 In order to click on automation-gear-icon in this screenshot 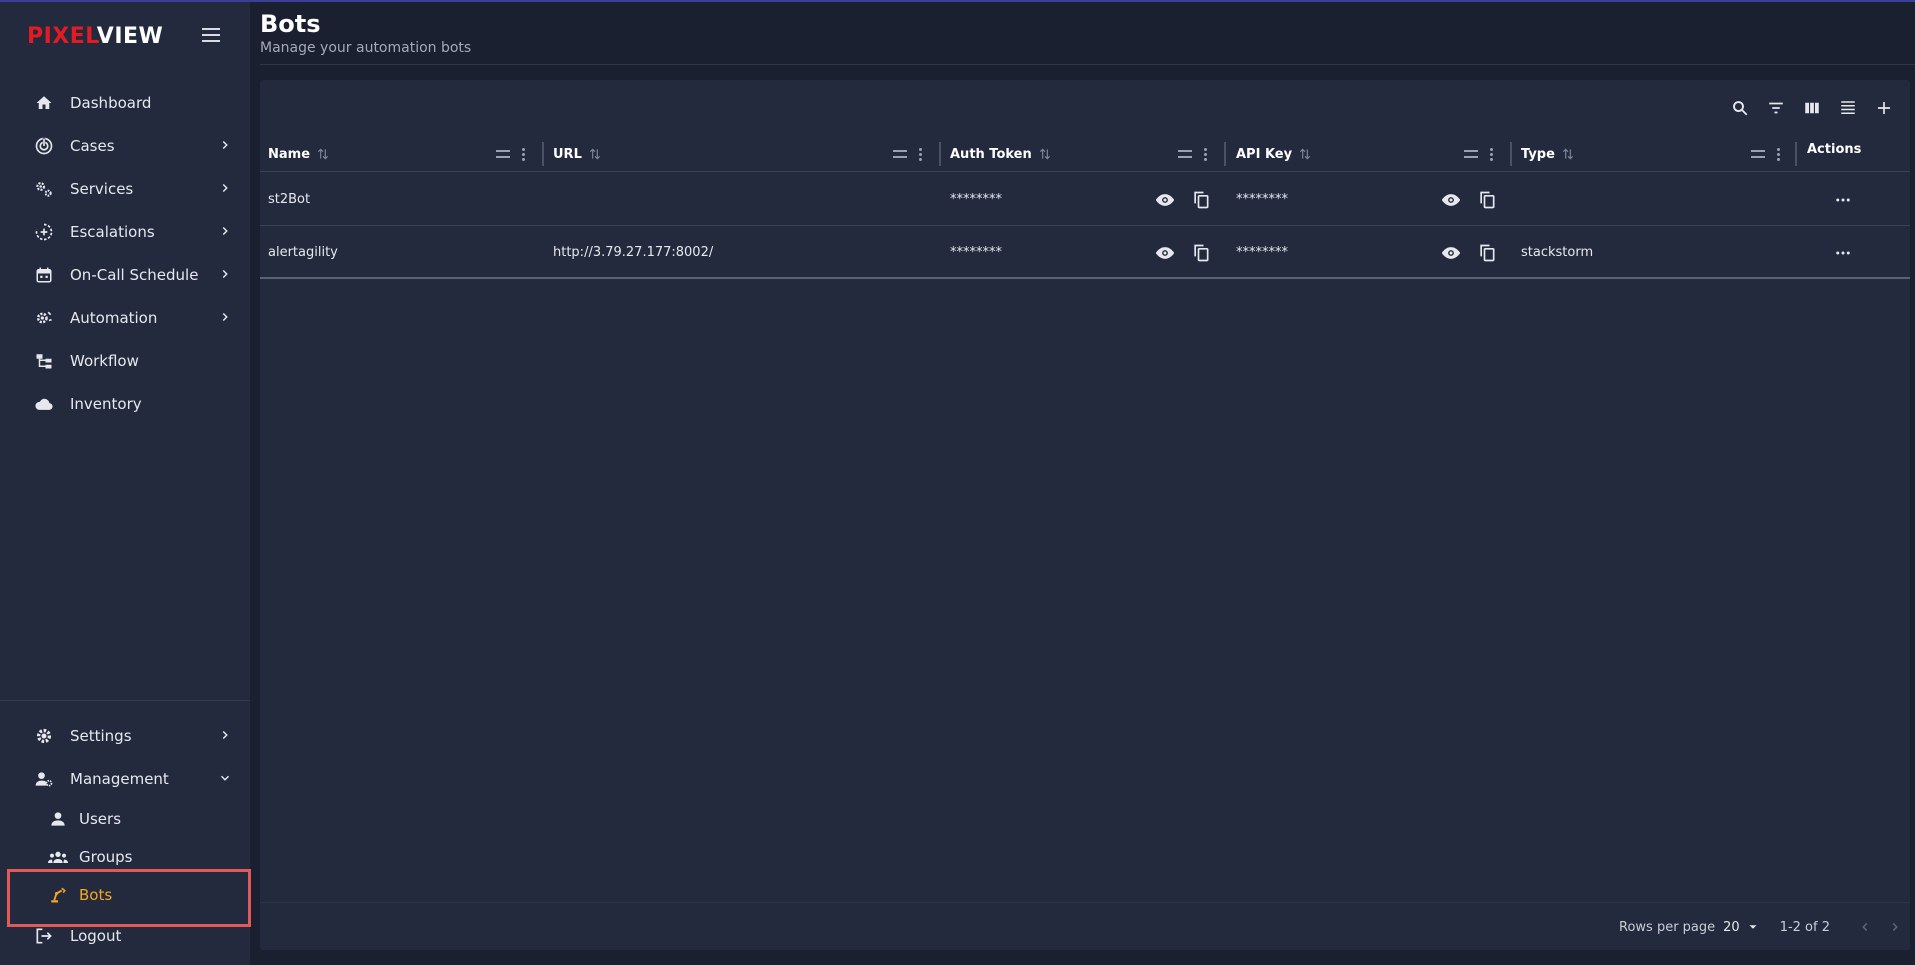, I will do `click(44, 318)`.